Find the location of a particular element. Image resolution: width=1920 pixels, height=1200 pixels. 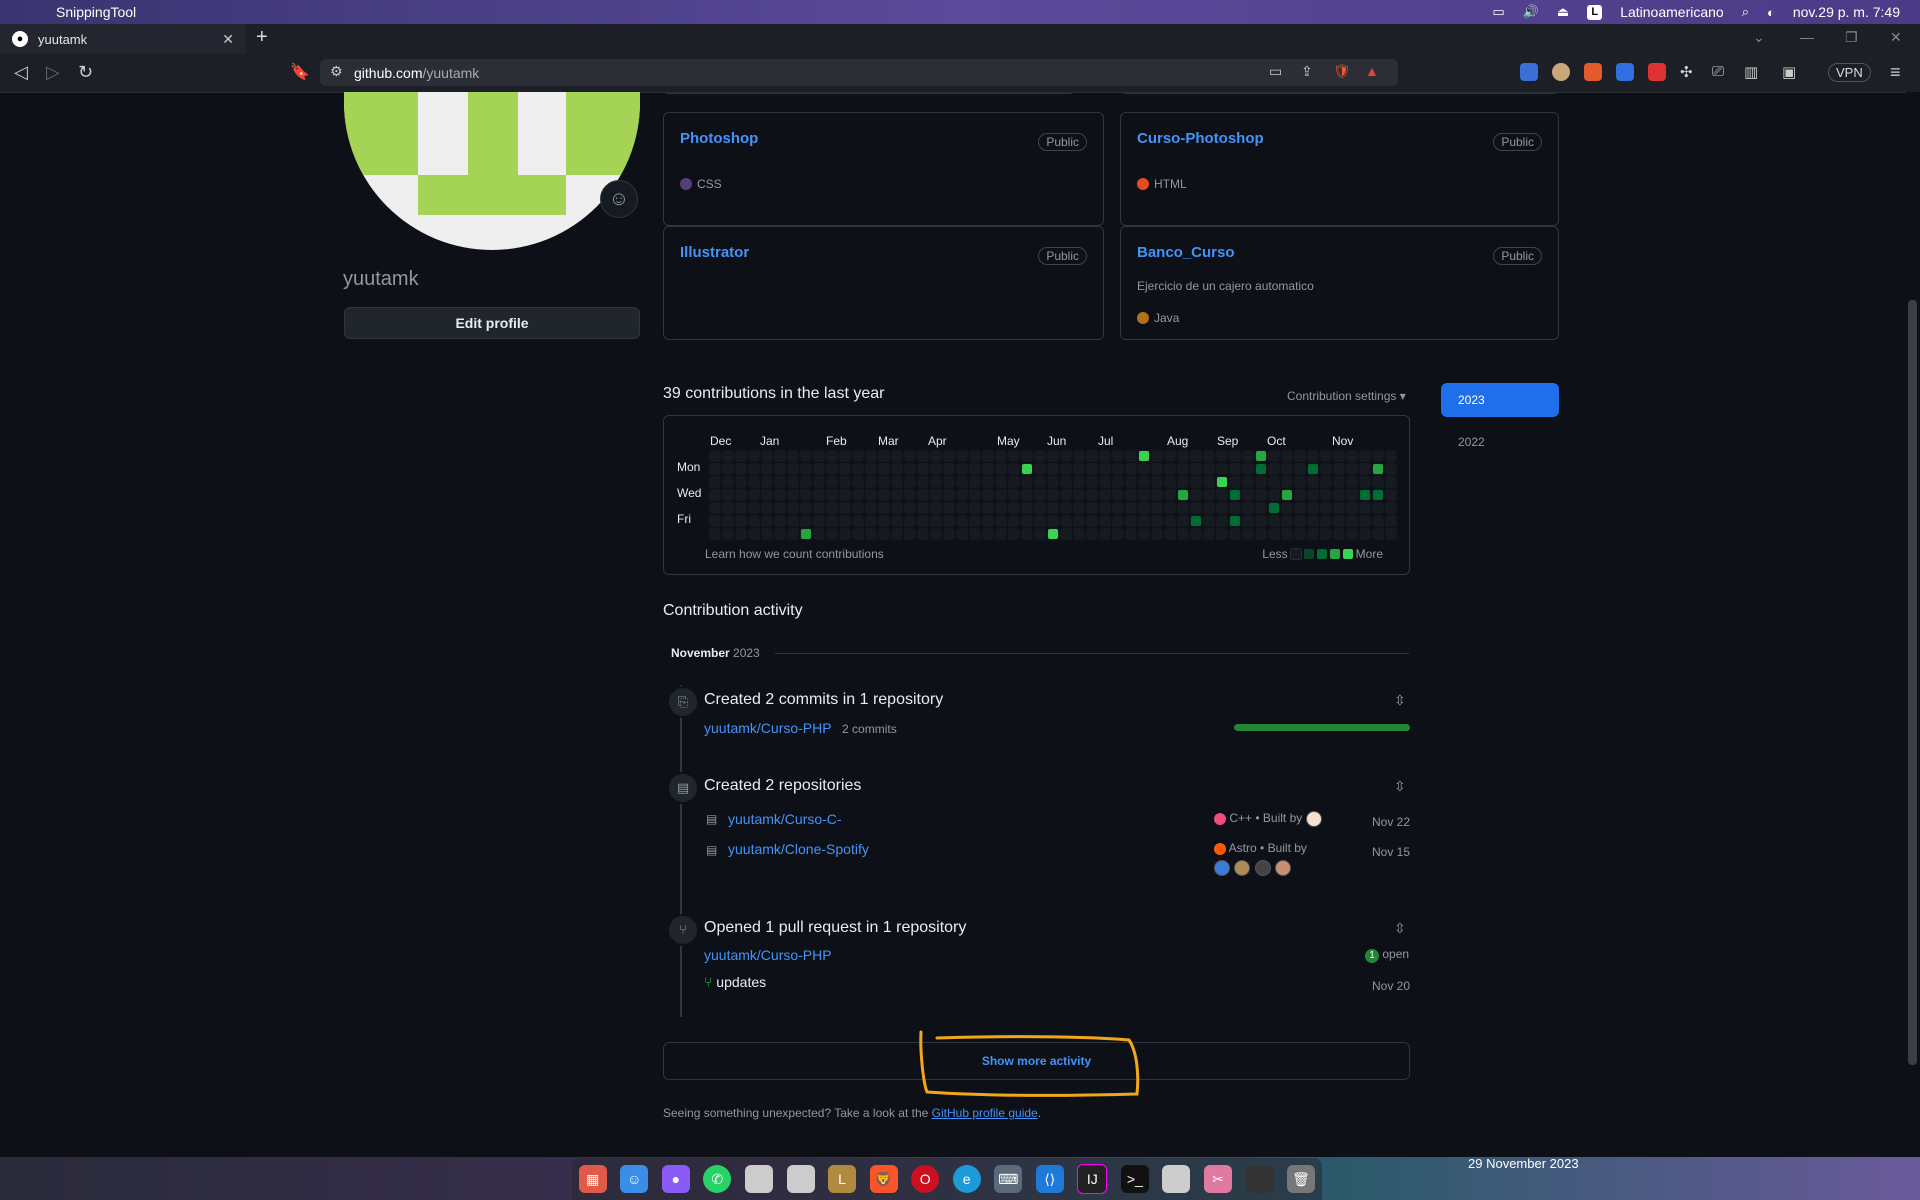

brave-rewards-icon: ▲ is located at coordinates (1372, 71).